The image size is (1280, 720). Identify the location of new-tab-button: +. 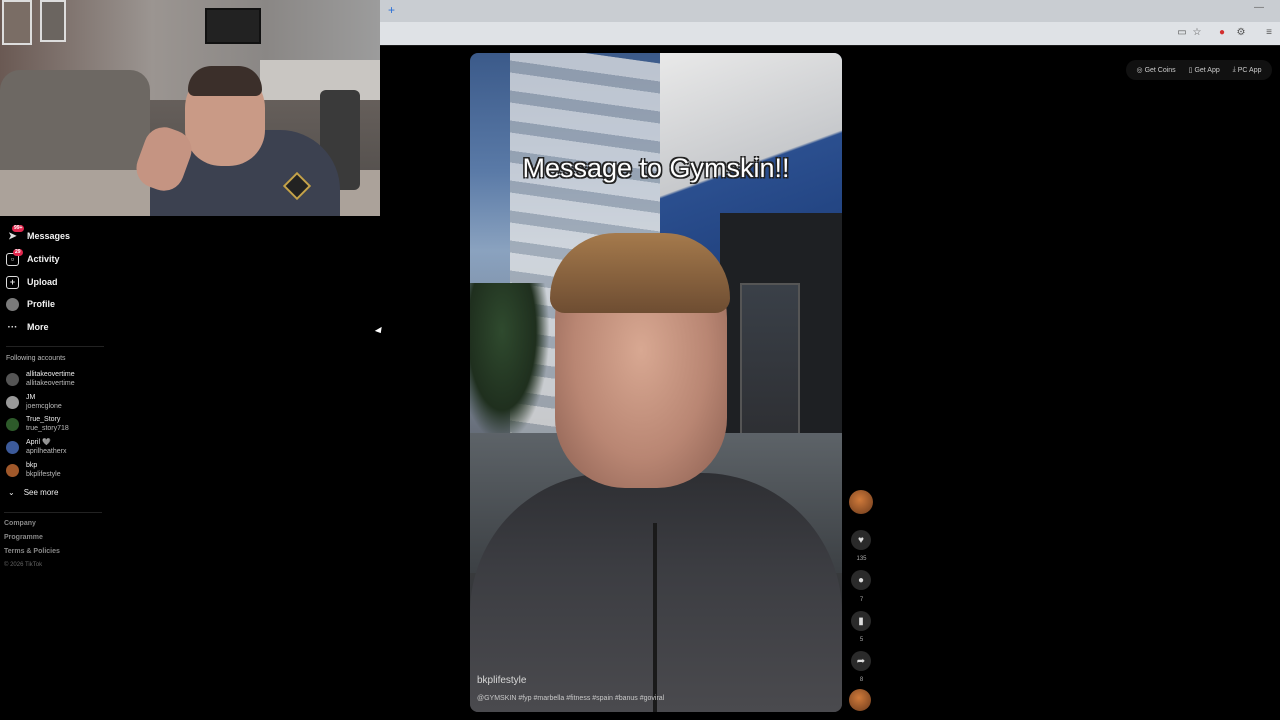
(391, 10).